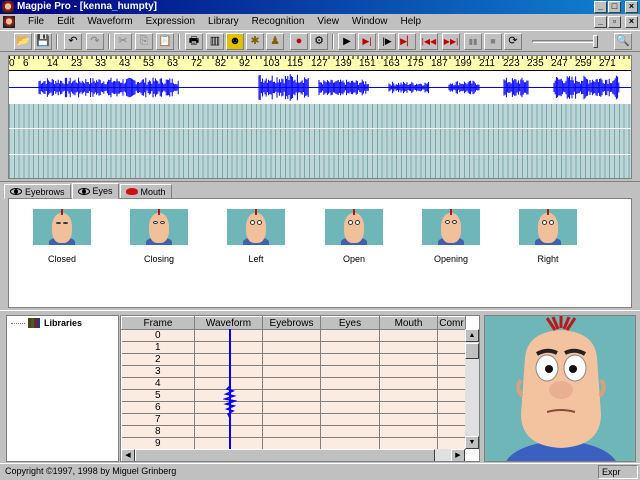 The width and height of the screenshot is (640, 480). What do you see at coordinates (158, 431) in the screenshot?
I see `frame-cell: 8` at bounding box center [158, 431].